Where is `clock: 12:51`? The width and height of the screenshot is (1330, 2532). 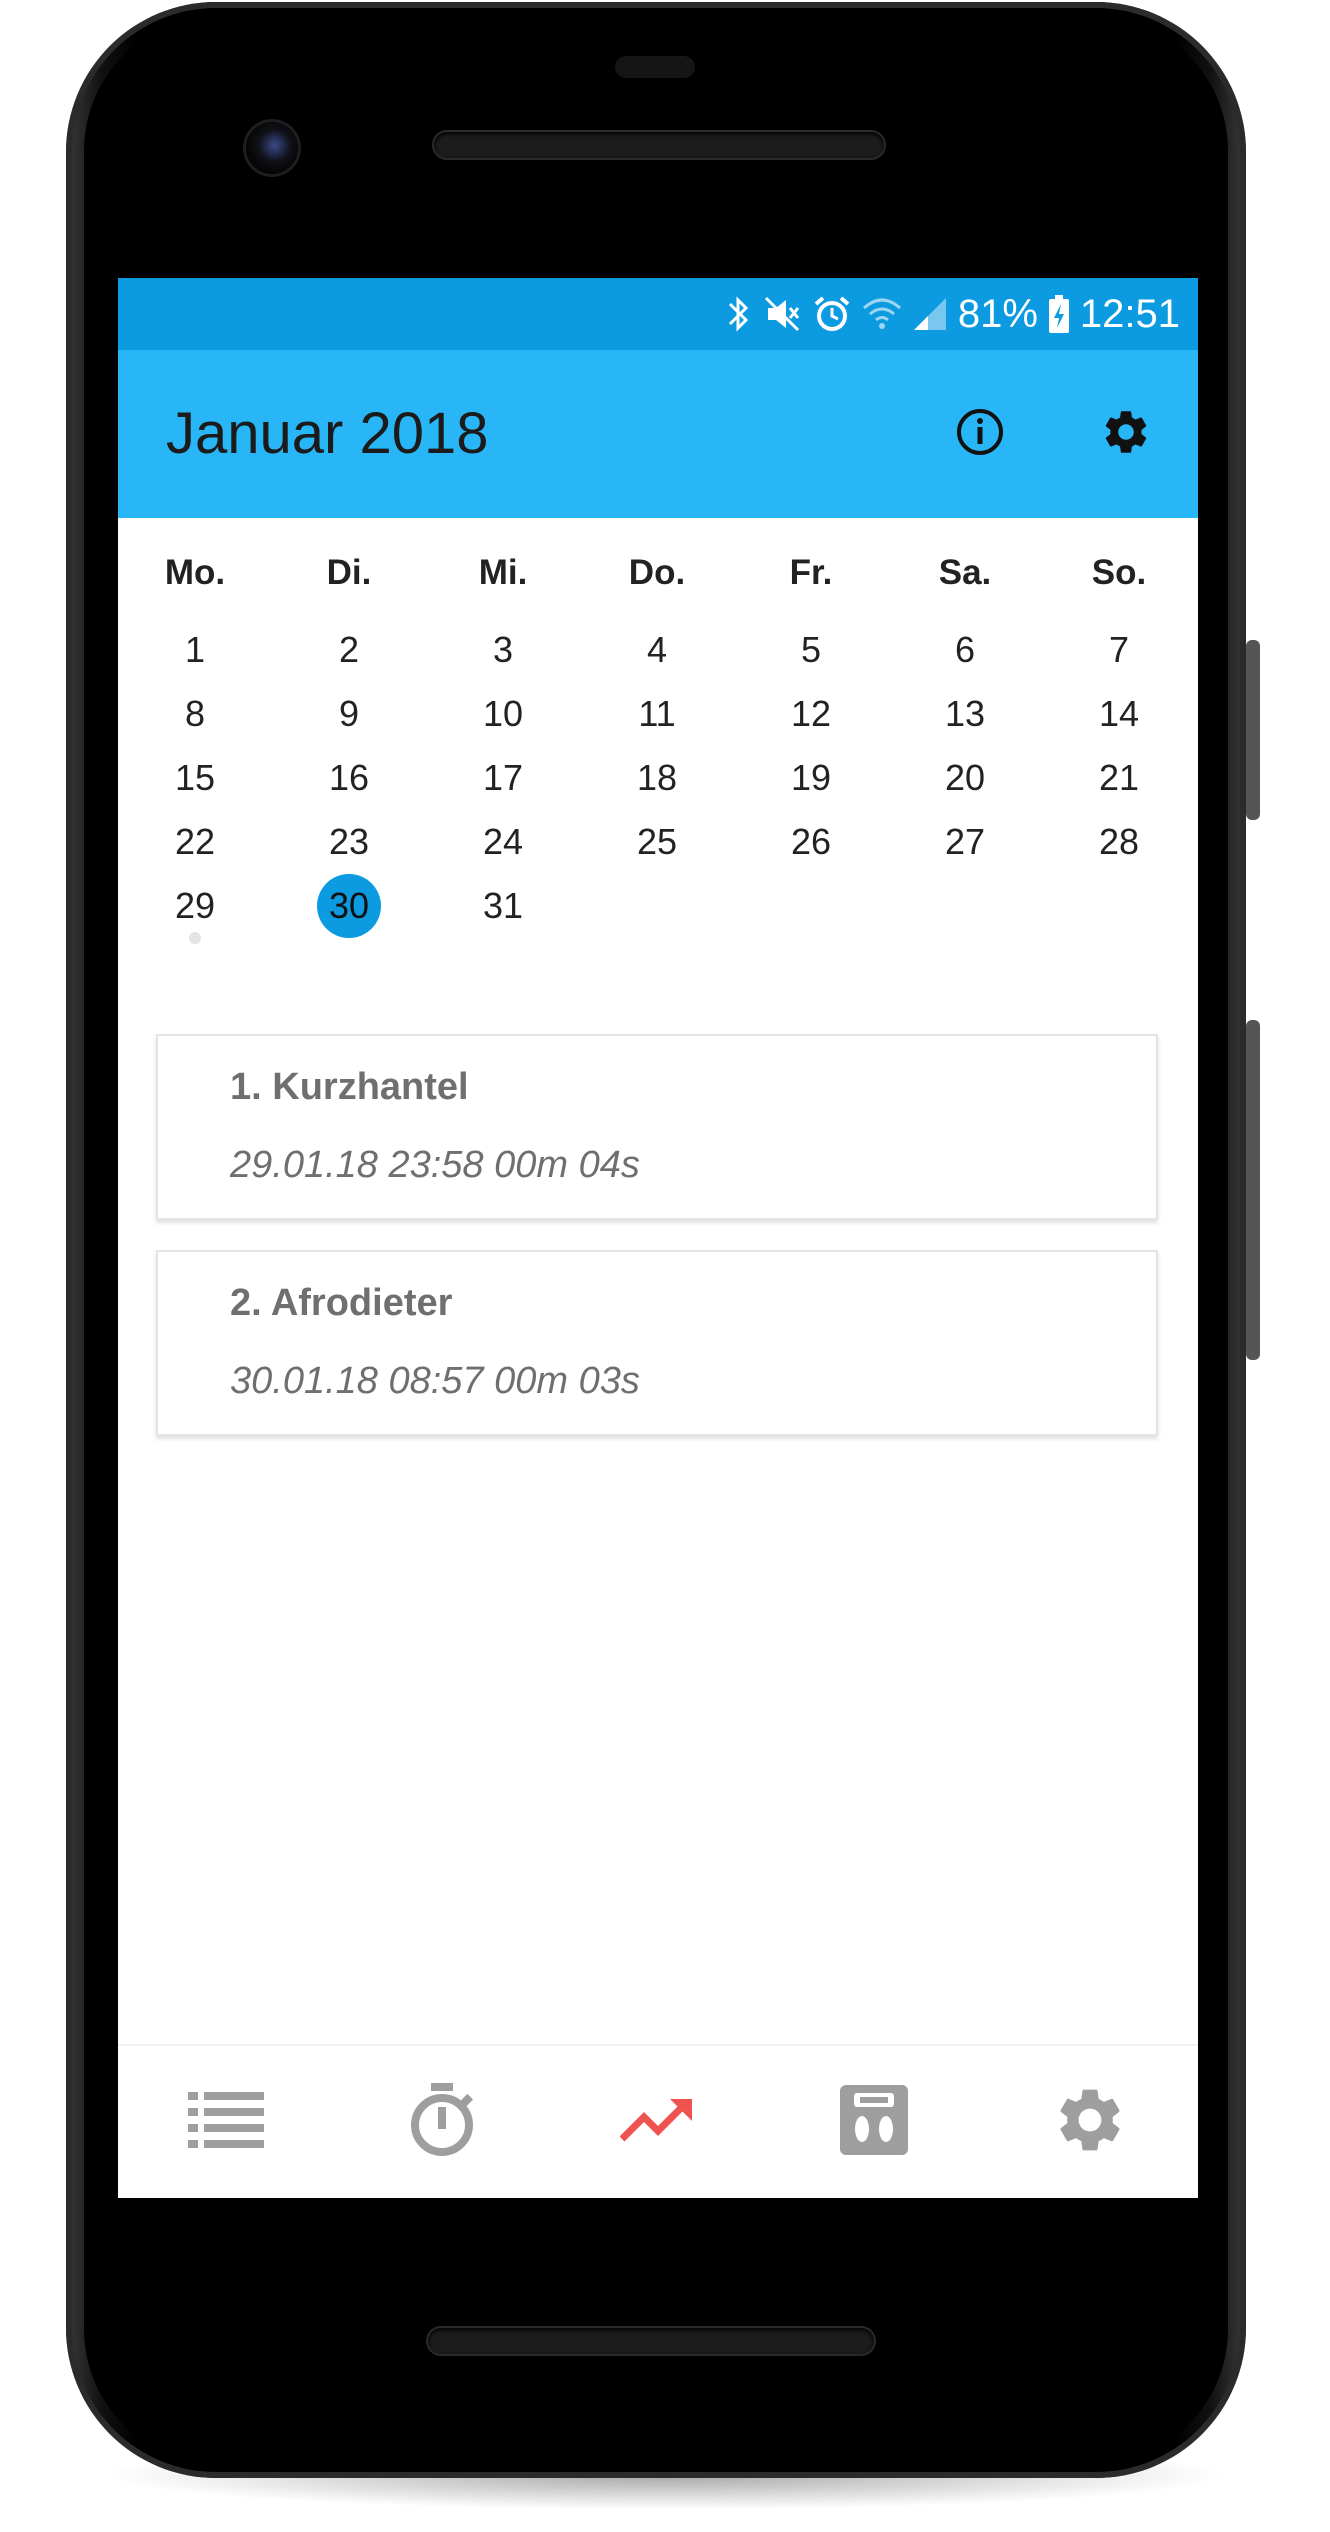
clock: 12:51 is located at coordinates (1129, 313).